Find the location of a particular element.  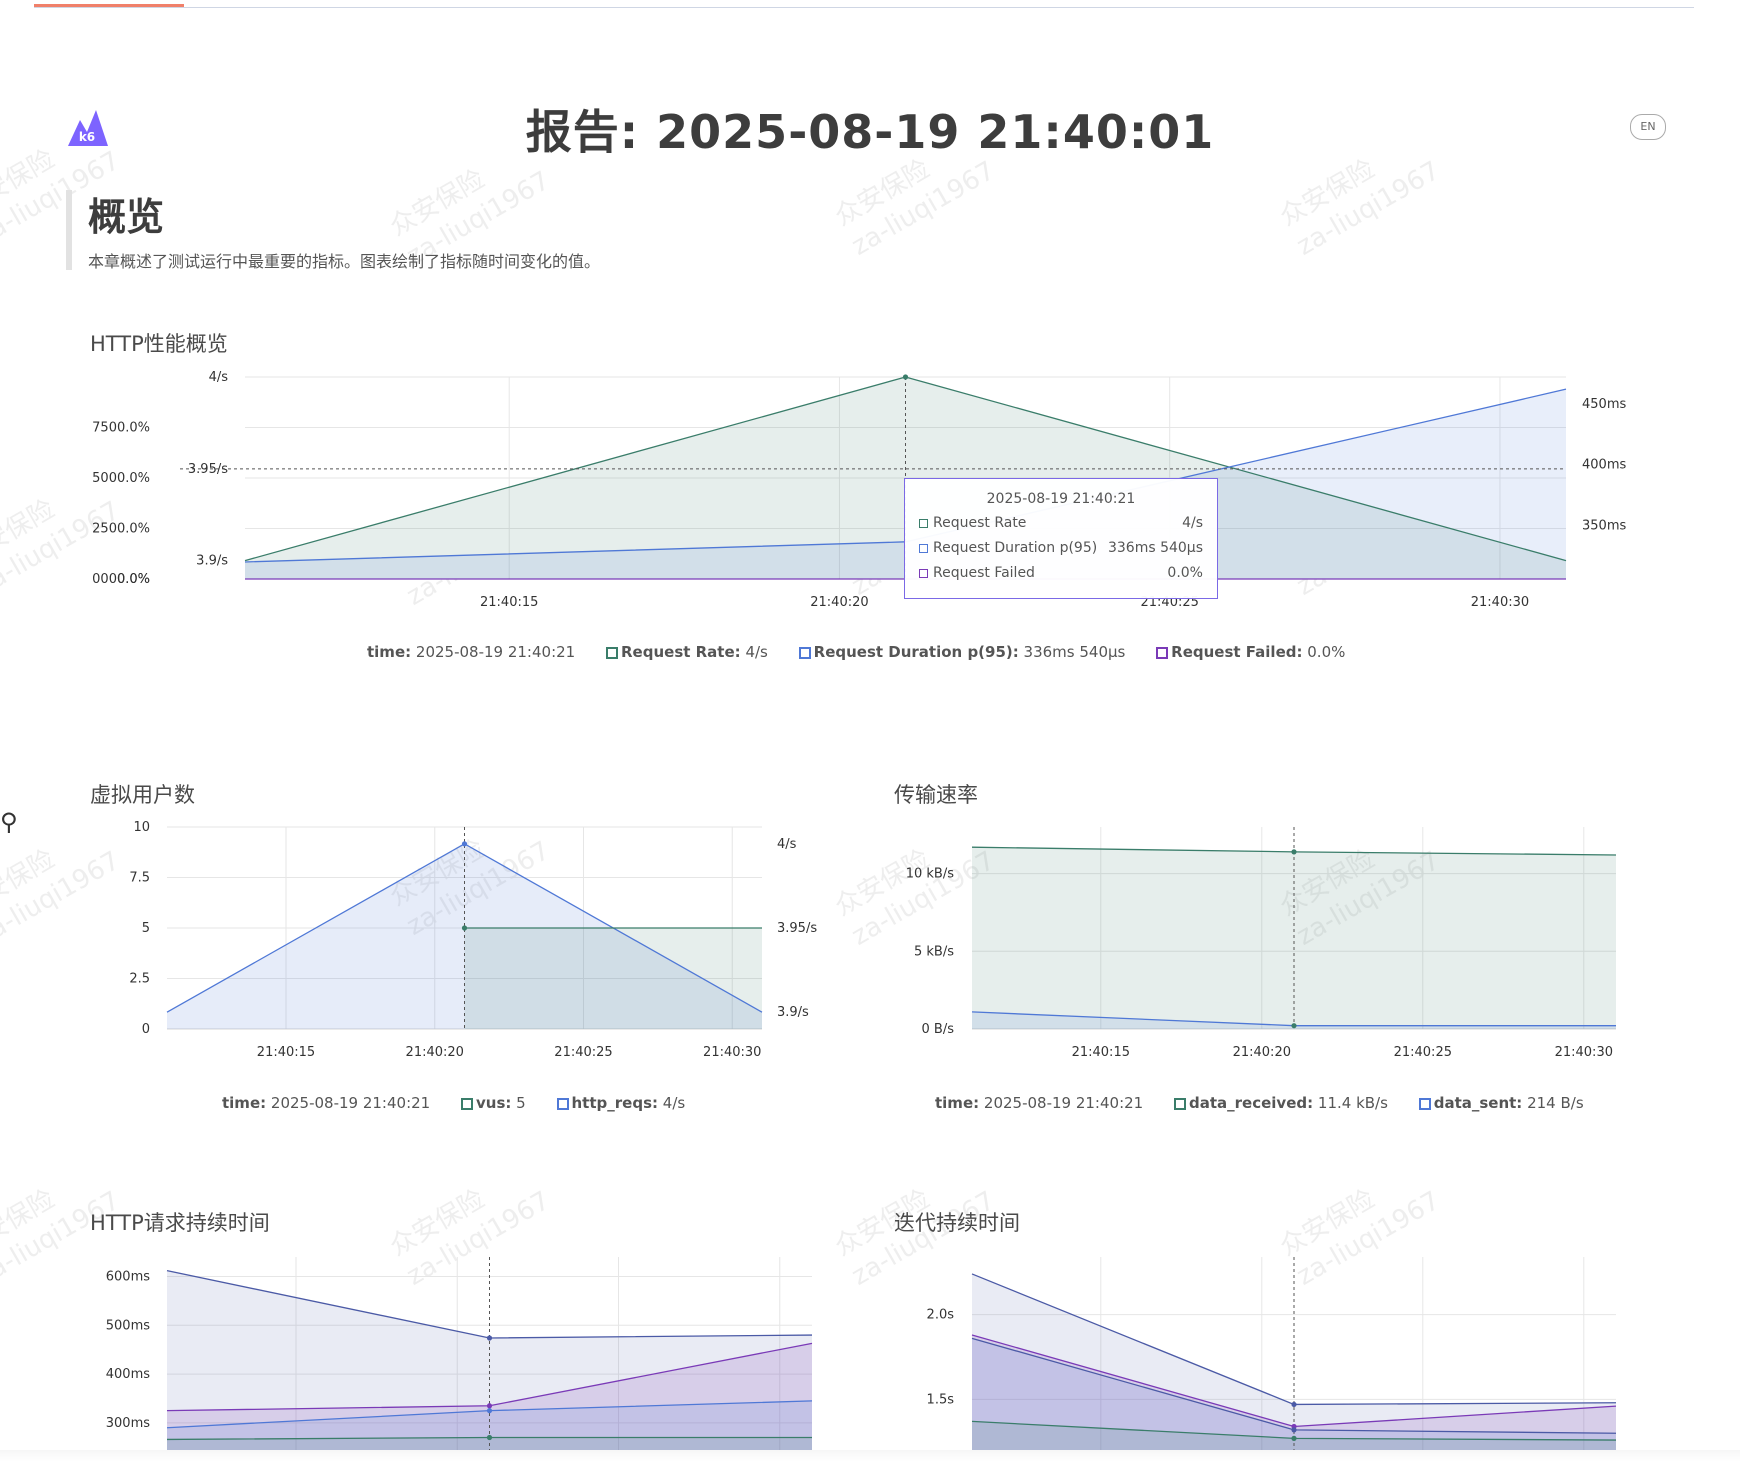

y-tick-label: 0000.0% is located at coordinates (121, 579).